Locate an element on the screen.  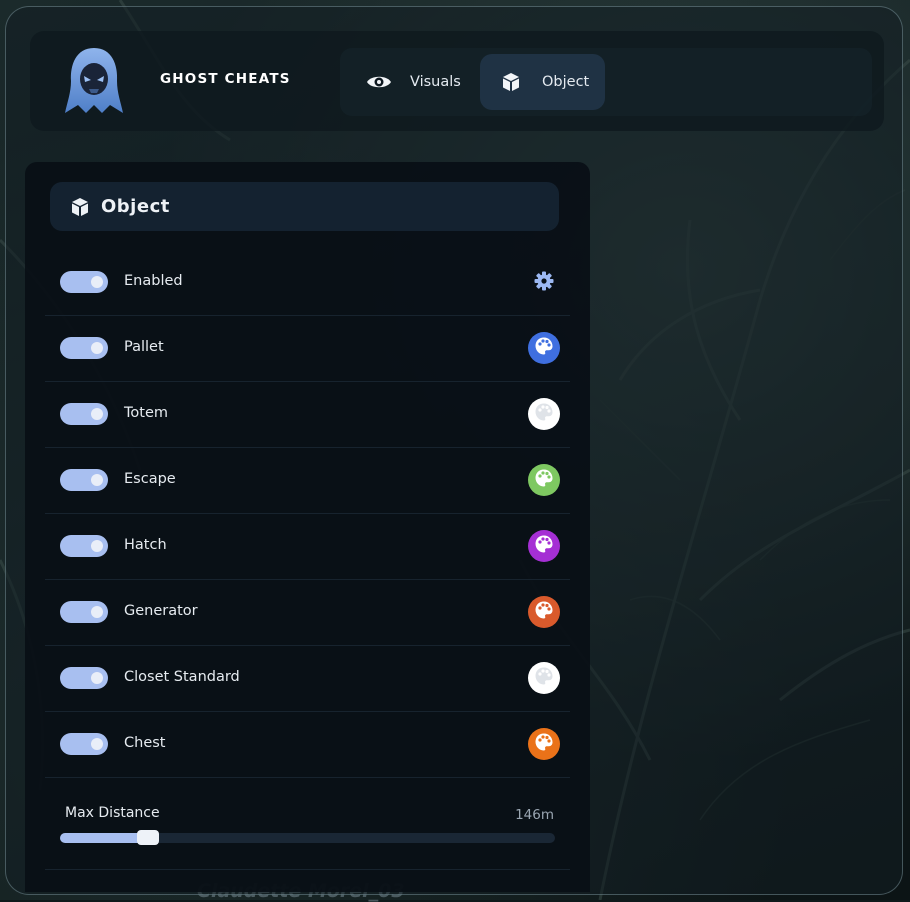
tab-bar: Visuals Object is located at coordinates (606, 82).